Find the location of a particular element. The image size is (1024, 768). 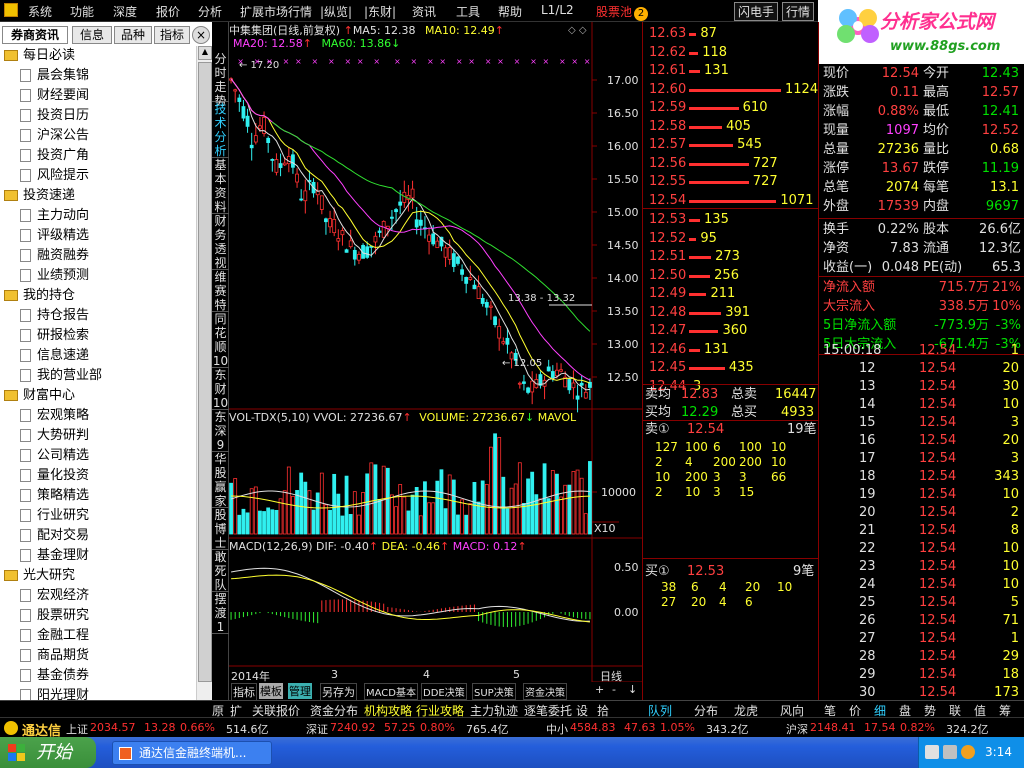

menu-extended-market: 扩展市场行情 is located at coordinates (276, 11).